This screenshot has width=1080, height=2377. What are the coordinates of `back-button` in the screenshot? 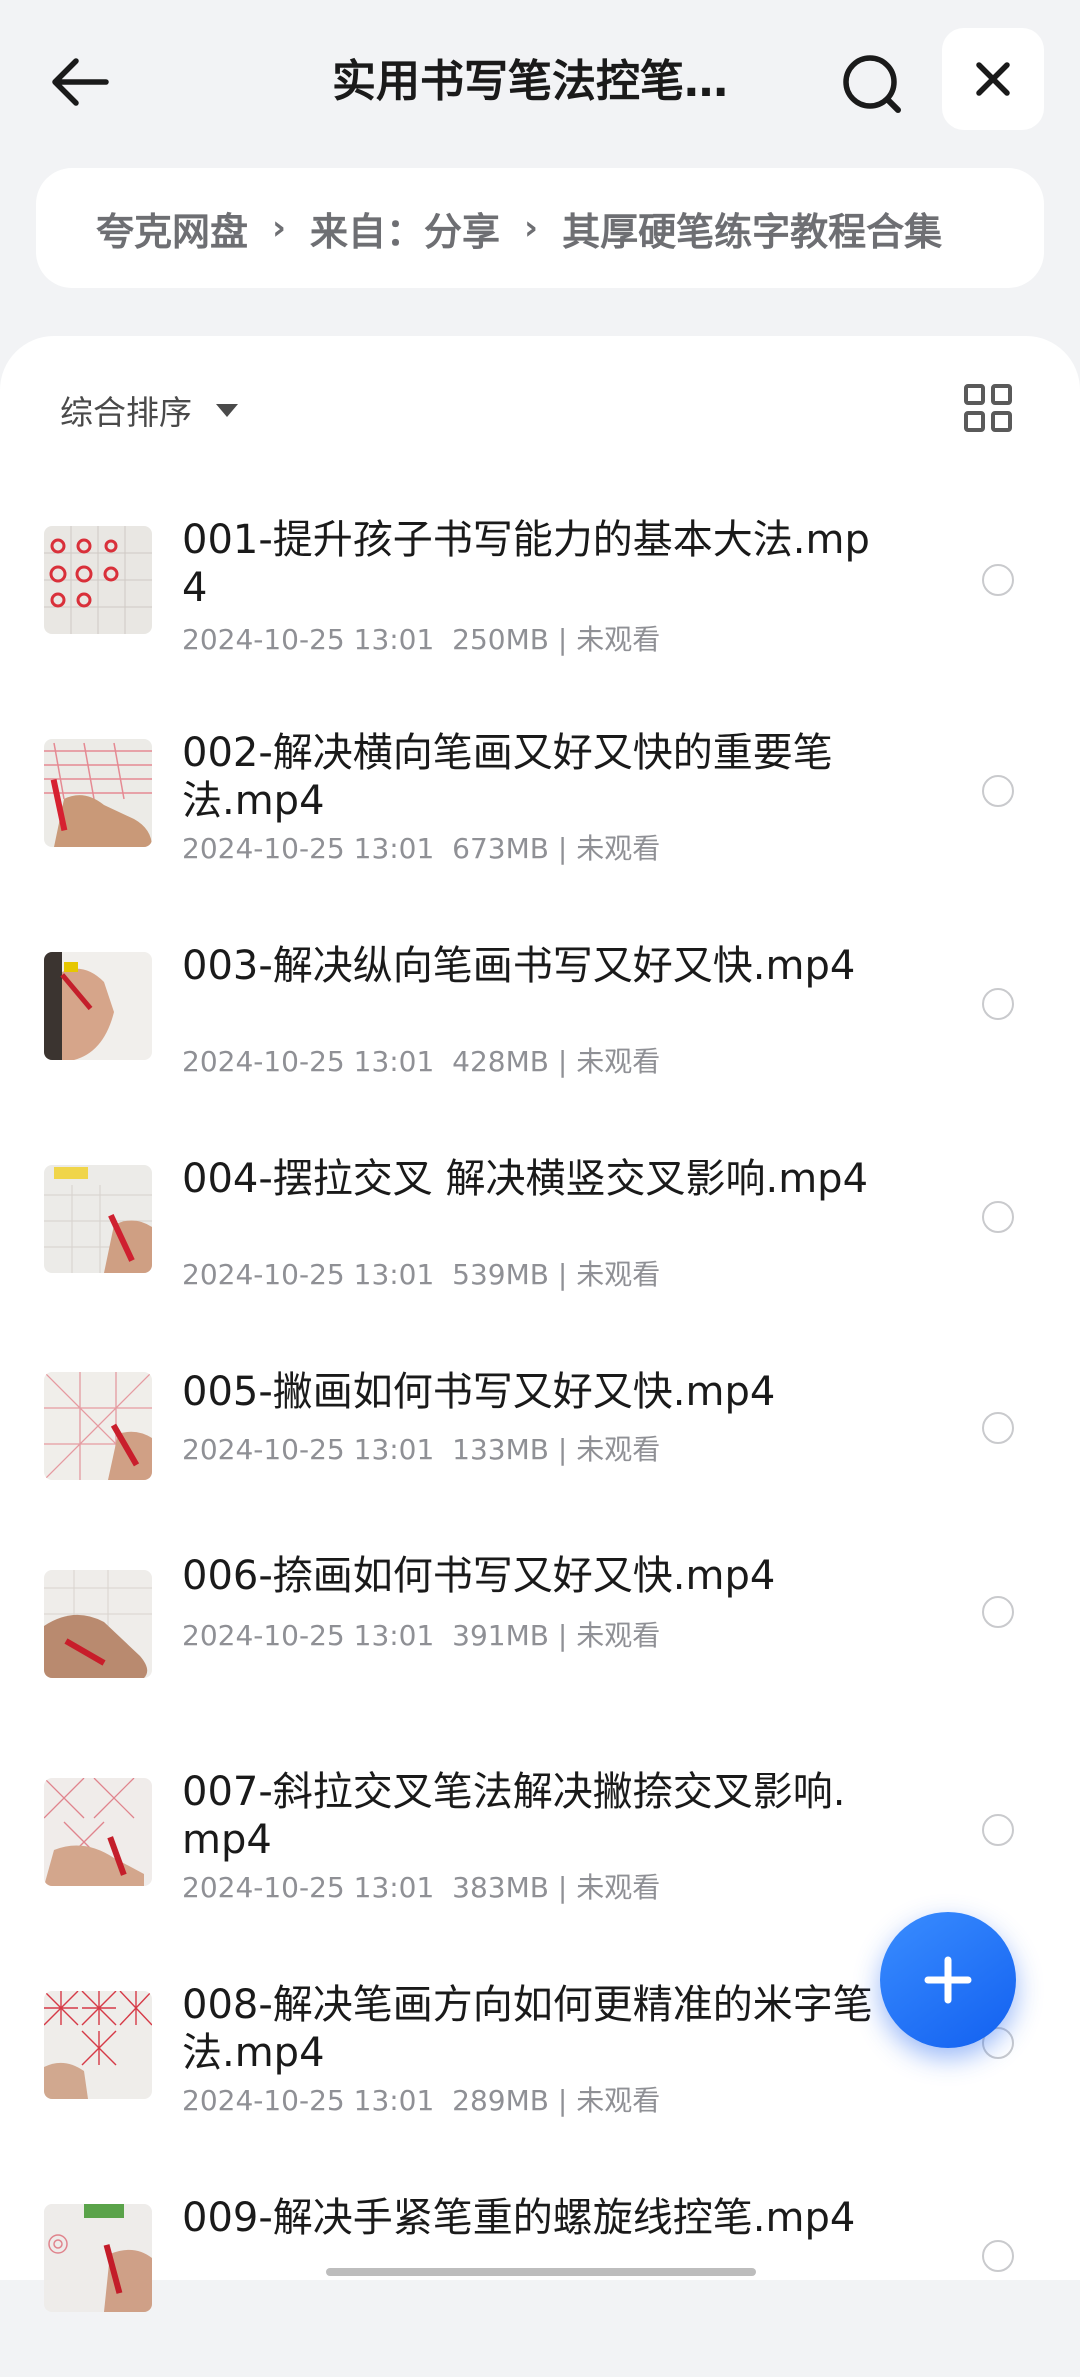 It's located at (80, 82).